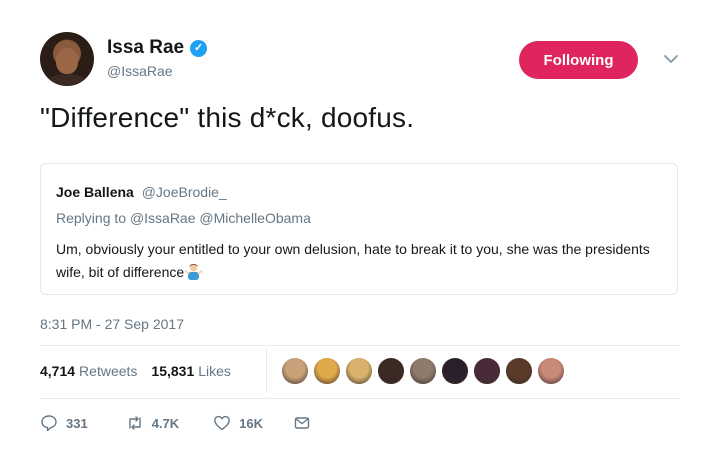 The height and width of the screenshot is (469, 720). I want to click on retweet-button: 4.7K, so click(152, 423).